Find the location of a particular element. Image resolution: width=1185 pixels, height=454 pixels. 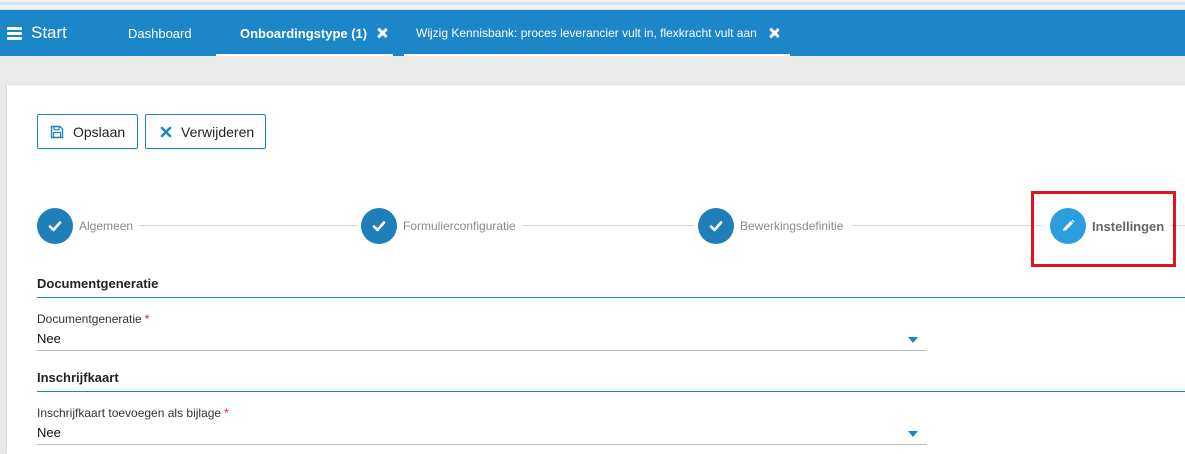

inschrijfkaart-select: Nee is located at coordinates (482, 434).